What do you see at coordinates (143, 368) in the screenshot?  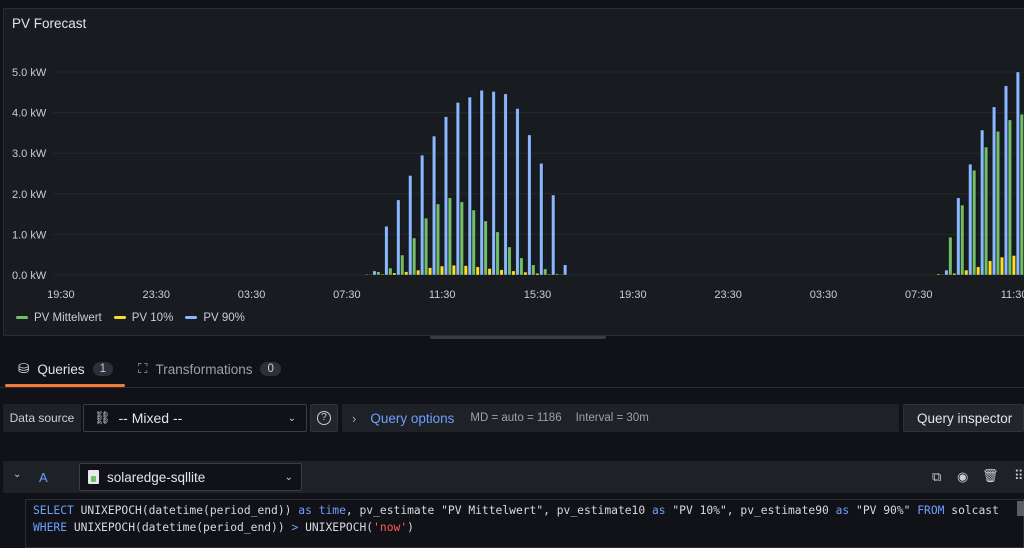 I see `transform-icon: ⛶` at bounding box center [143, 368].